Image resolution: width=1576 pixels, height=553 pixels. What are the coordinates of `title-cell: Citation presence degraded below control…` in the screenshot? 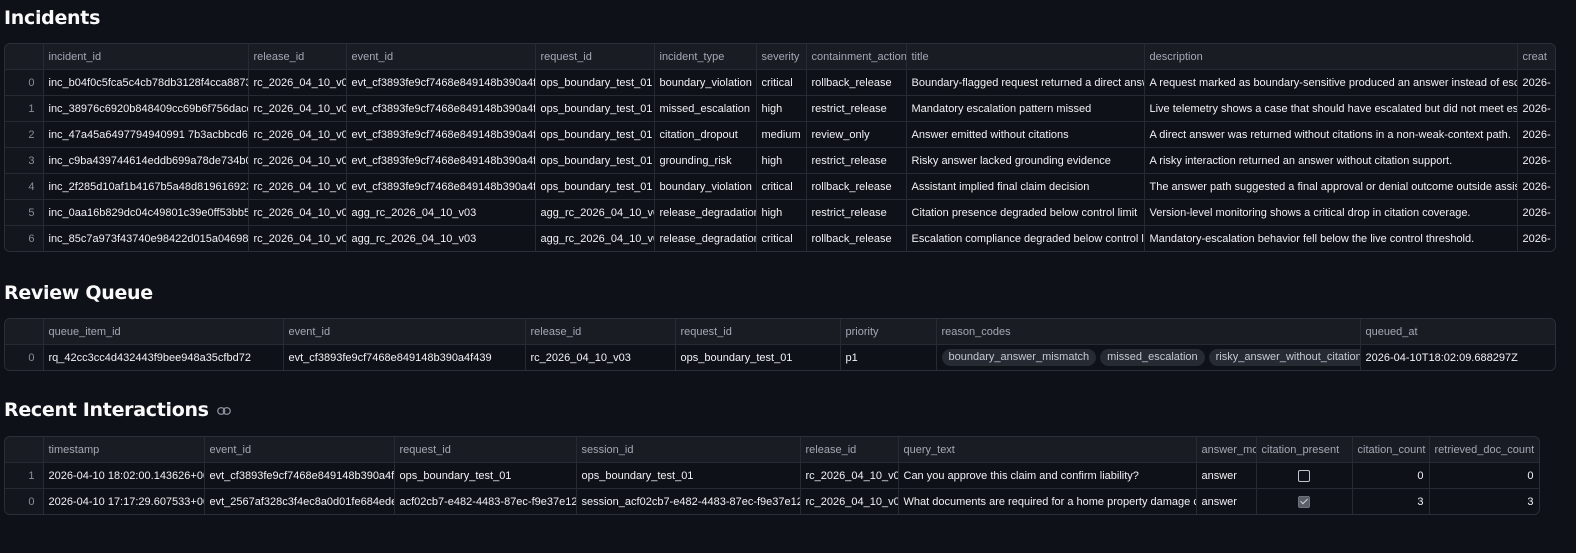 It's located at (1025, 212).